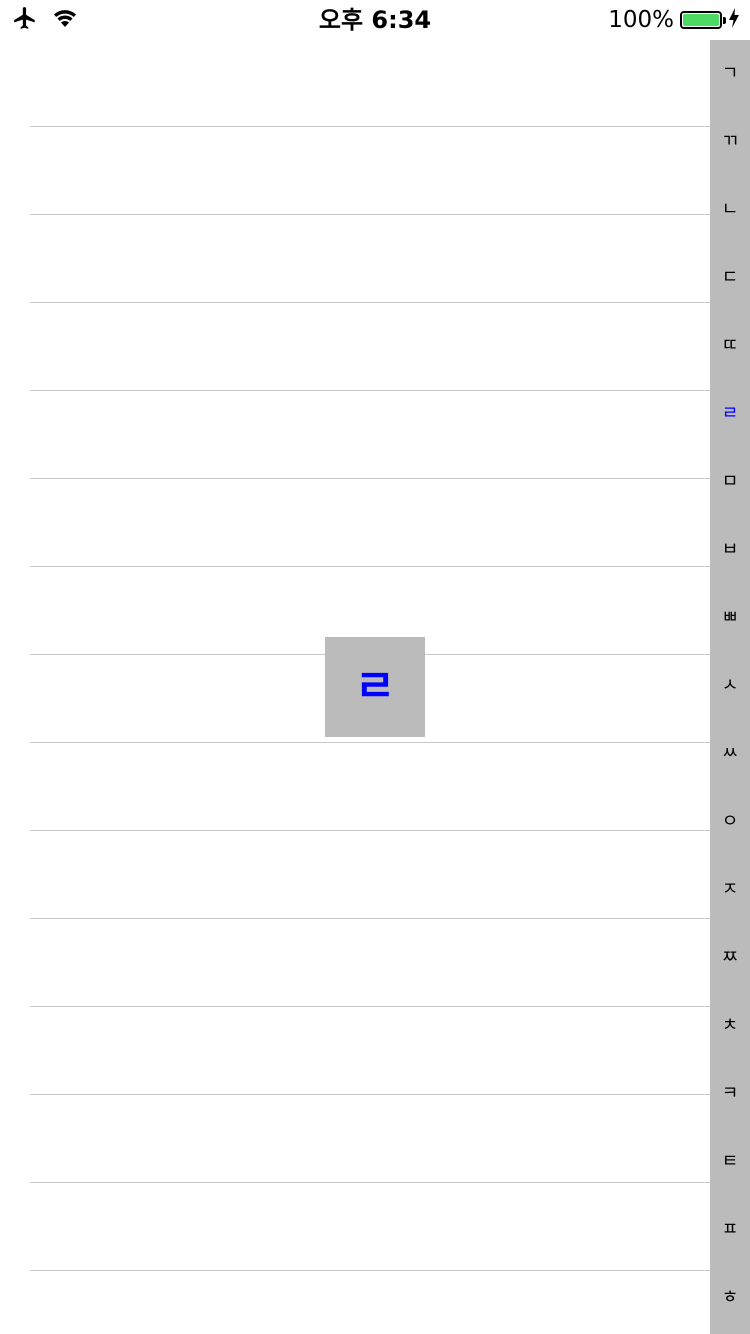  I want to click on section-index-bar: ㄱㄲㄴㄷㄸㄹㅁㅂㅃㅅㅆㅇㅈㅉㅊㅋㅌㅍㅎ, so click(730, 687).